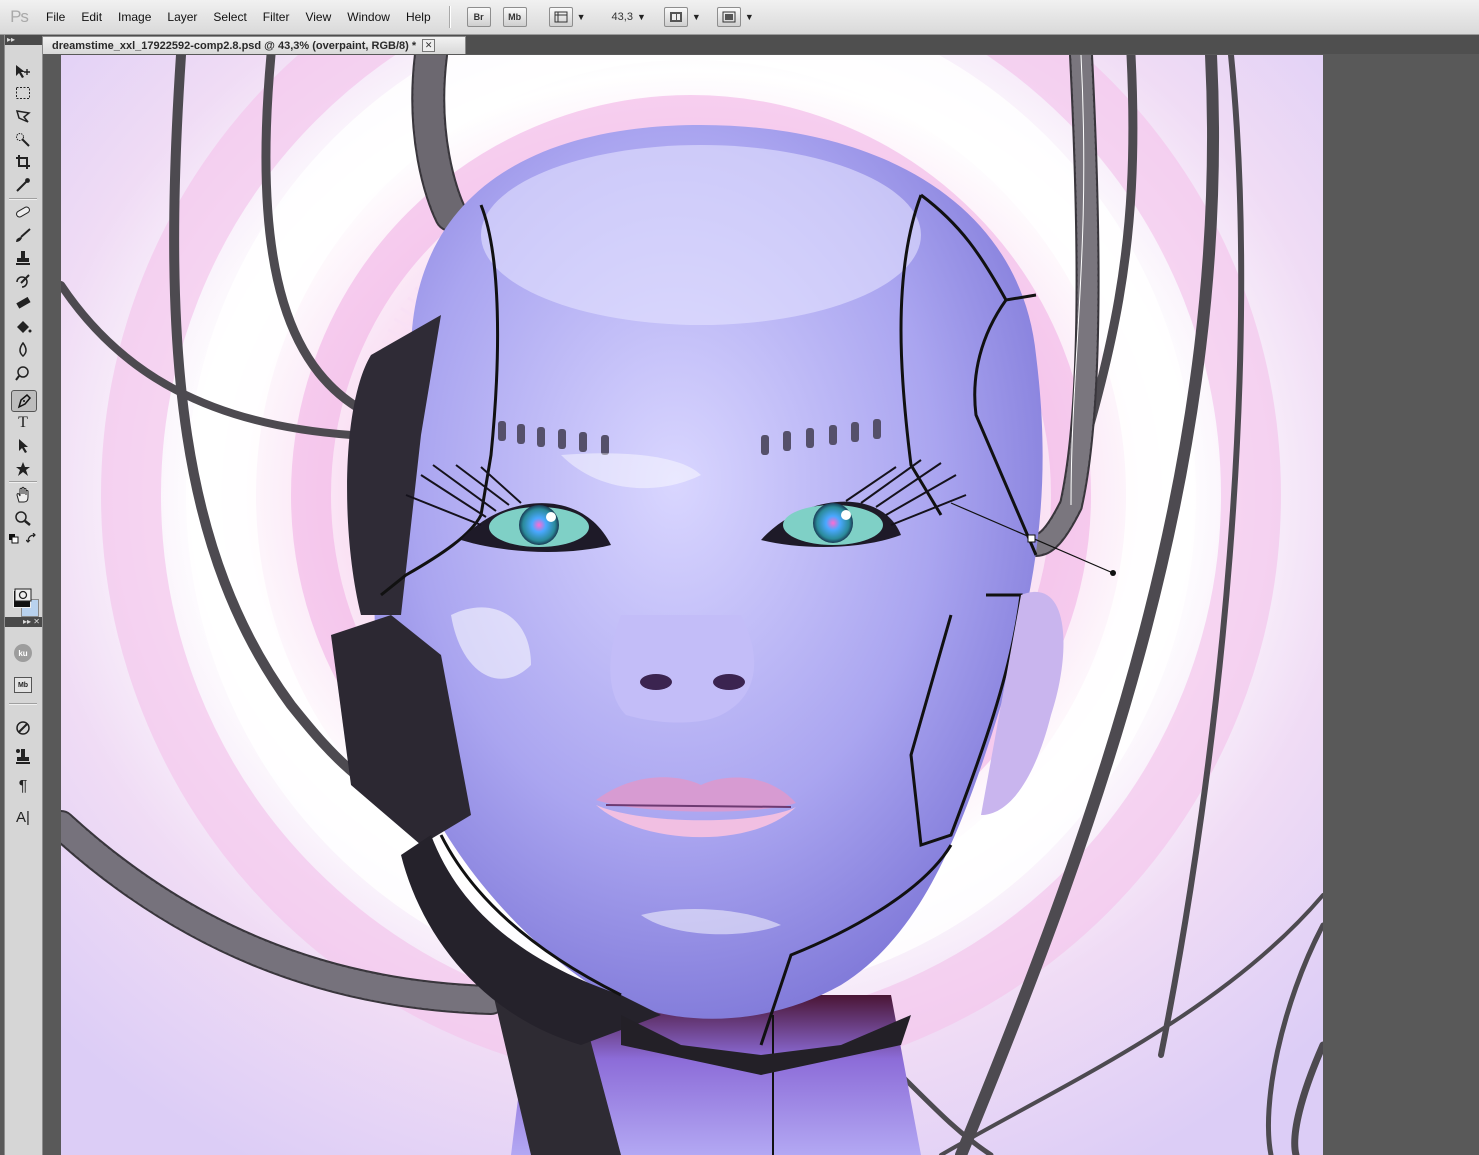 Image resolution: width=1479 pixels, height=1155 pixels. Describe the element at coordinates (229, 17) in the screenshot. I see `menu-select: Select` at that location.